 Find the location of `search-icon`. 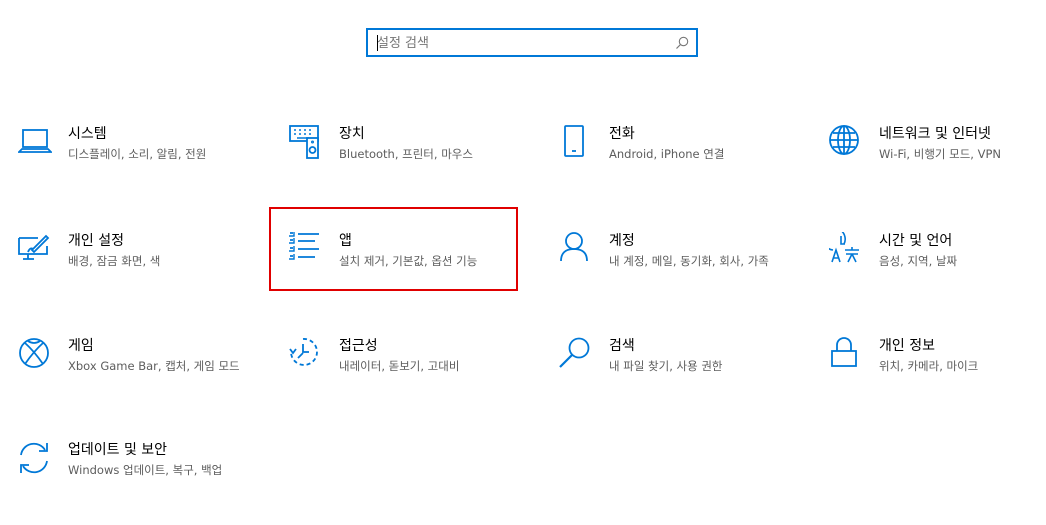

search-icon is located at coordinates (682, 43).